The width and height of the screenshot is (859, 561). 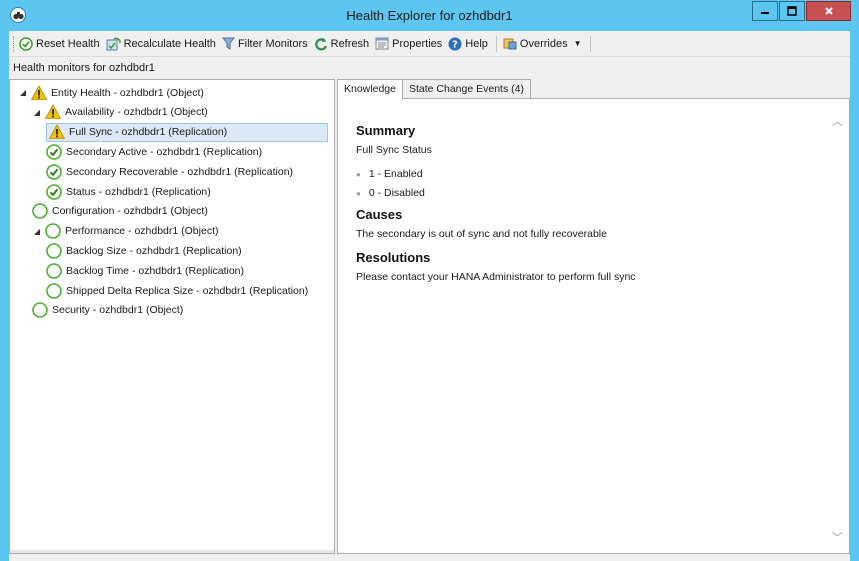 What do you see at coordinates (466, 88) in the screenshot?
I see `tab-state-change-events: State Change Events (4)` at bounding box center [466, 88].